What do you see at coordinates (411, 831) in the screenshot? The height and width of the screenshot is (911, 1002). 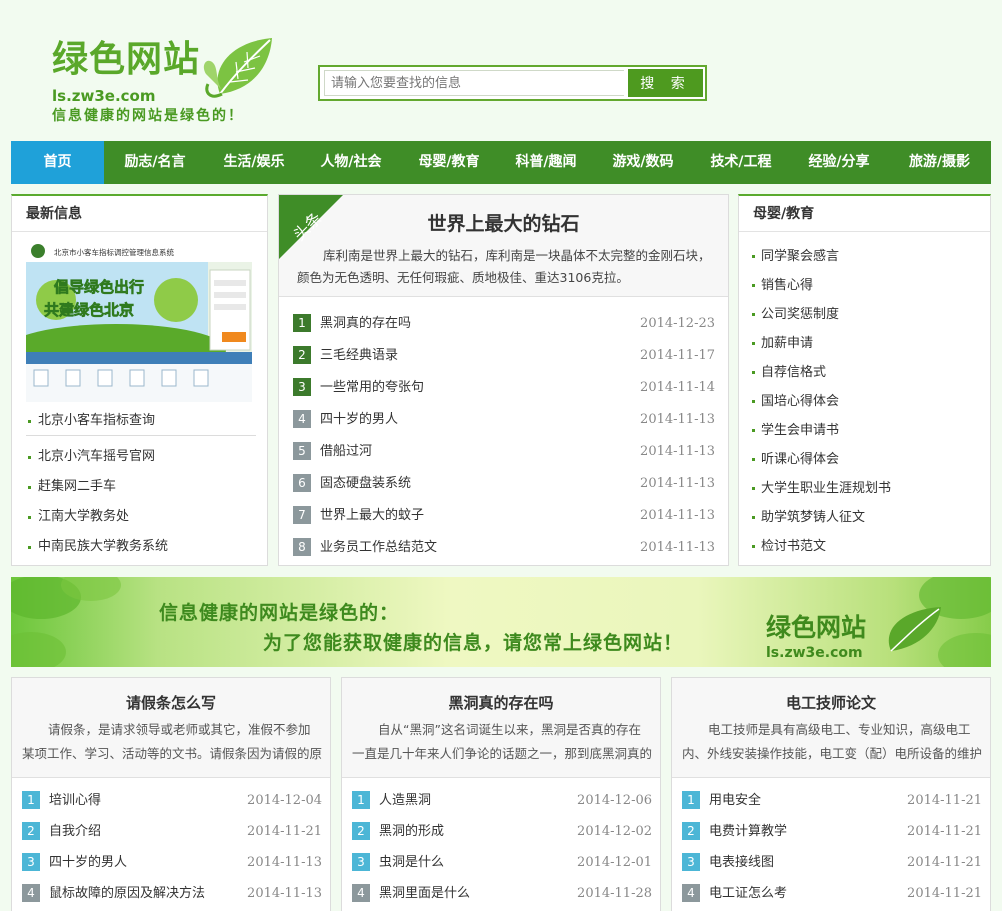 I see `item-title: 黑洞的形成` at bounding box center [411, 831].